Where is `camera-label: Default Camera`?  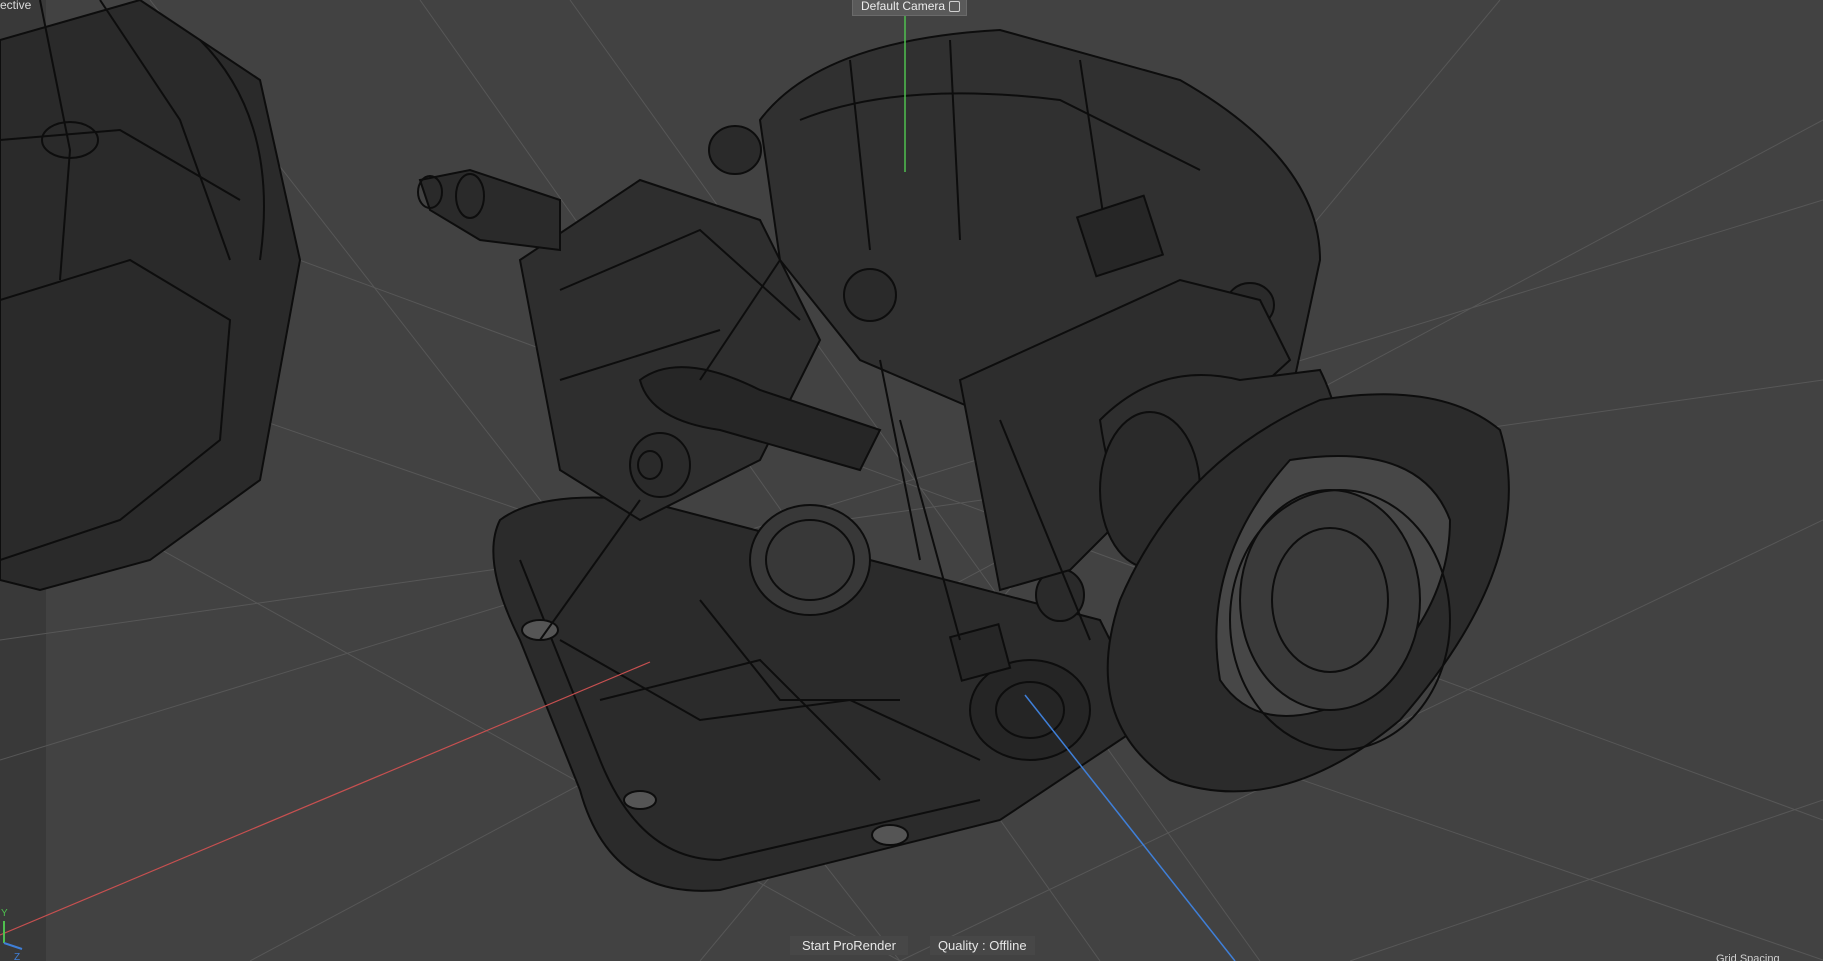 camera-label: Default Camera is located at coordinates (910, 8).